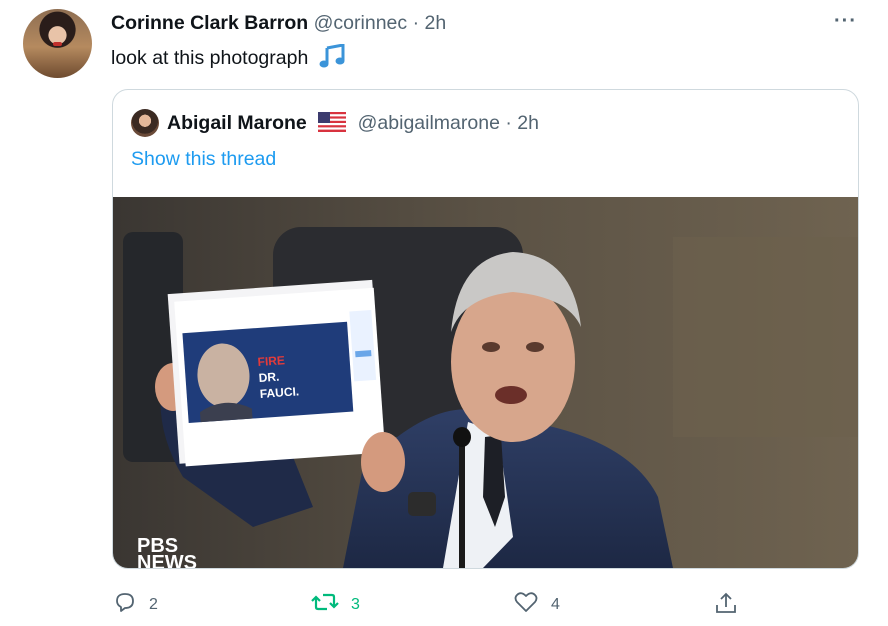 The height and width of the screenshot is (626, 888). Describe the element at coordinates (526, 604) in the screenshot. I see `heart-icon` at that location.